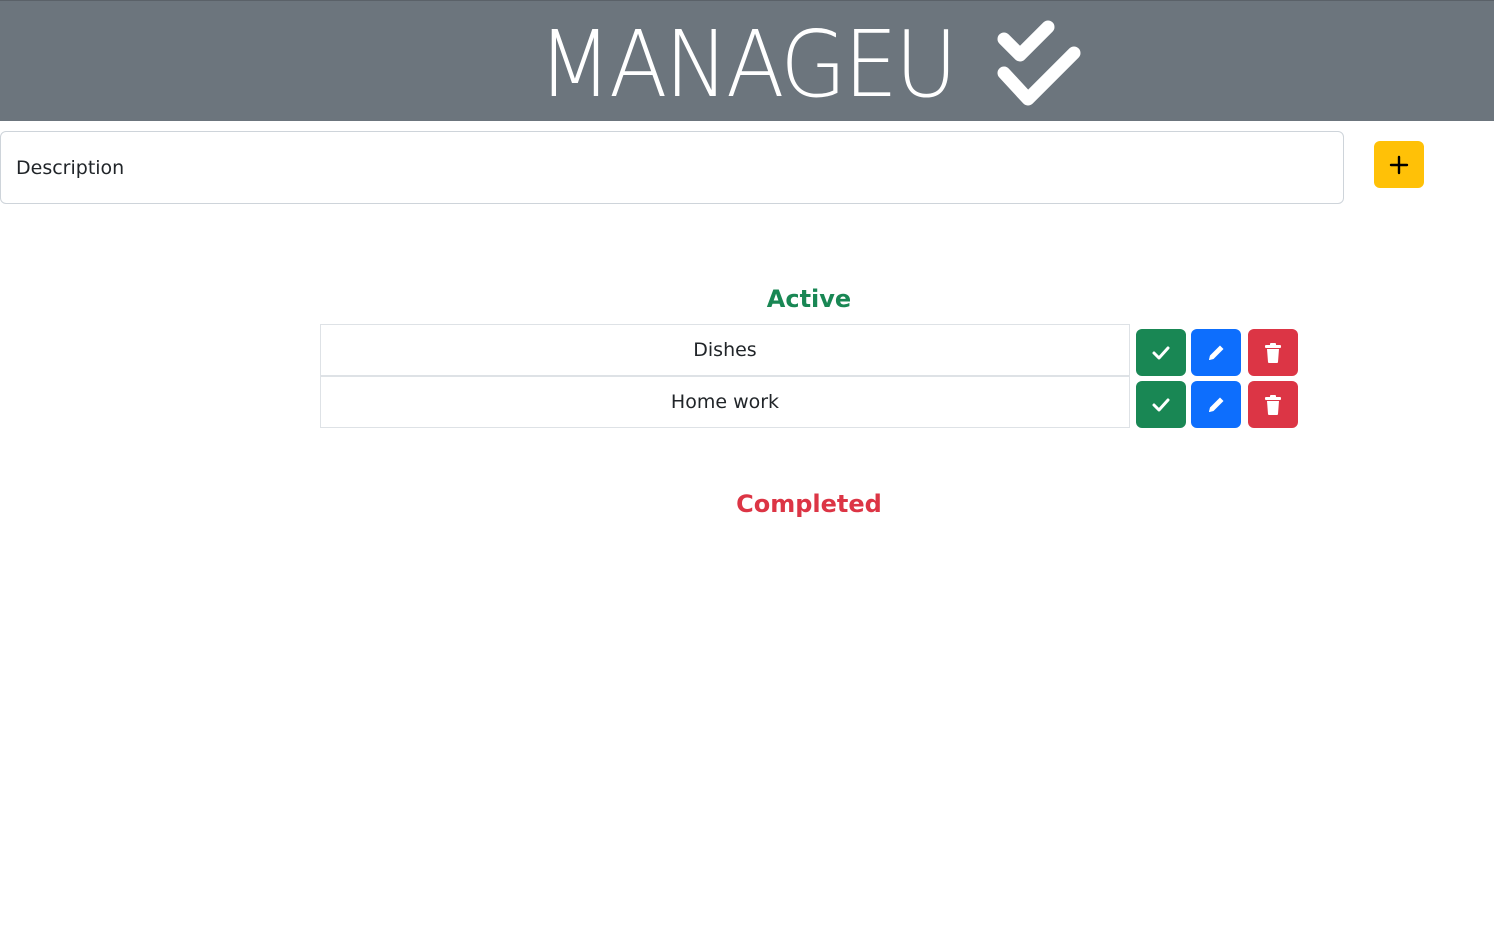 This screenshot has height=932, width=1494. What do you see at coordinates (725, 350) in the screenshot?
I see `task-label: Dishes` at bounding box center [725, 350].